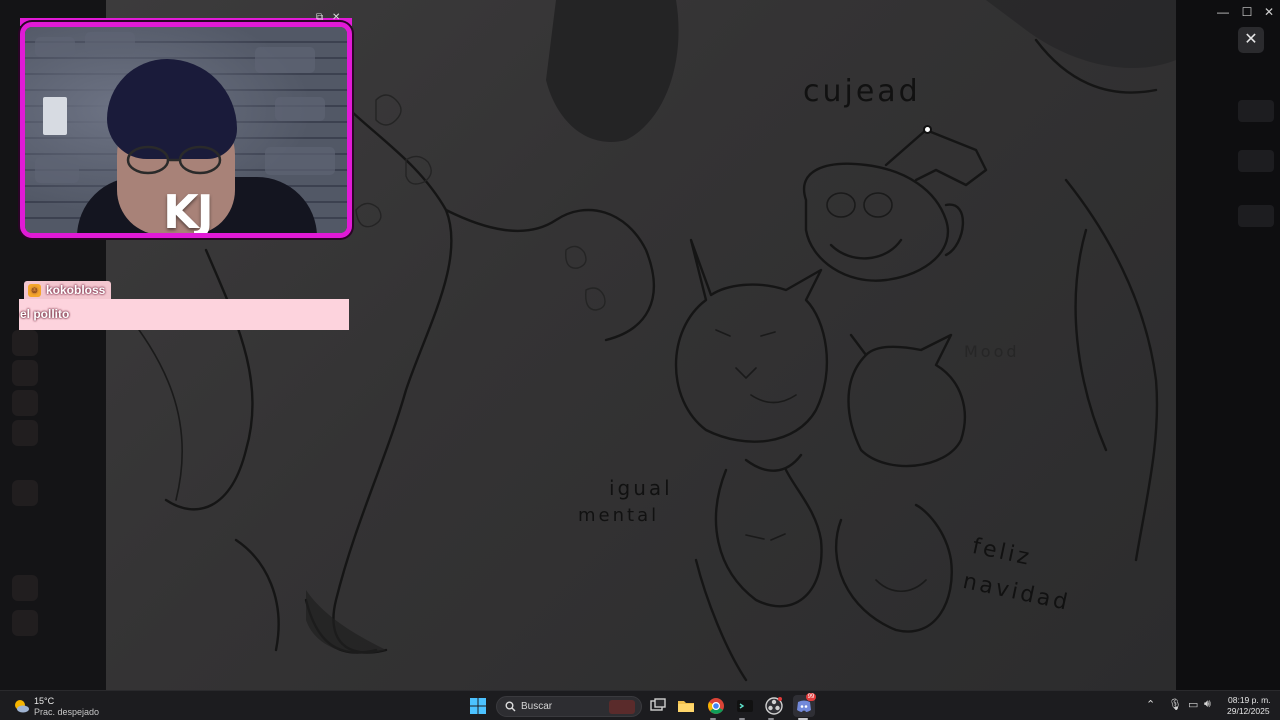 The width and height of the screenshot is (1280, 720). I want to click on weather-temperature: 15°C, so click(44, 701).